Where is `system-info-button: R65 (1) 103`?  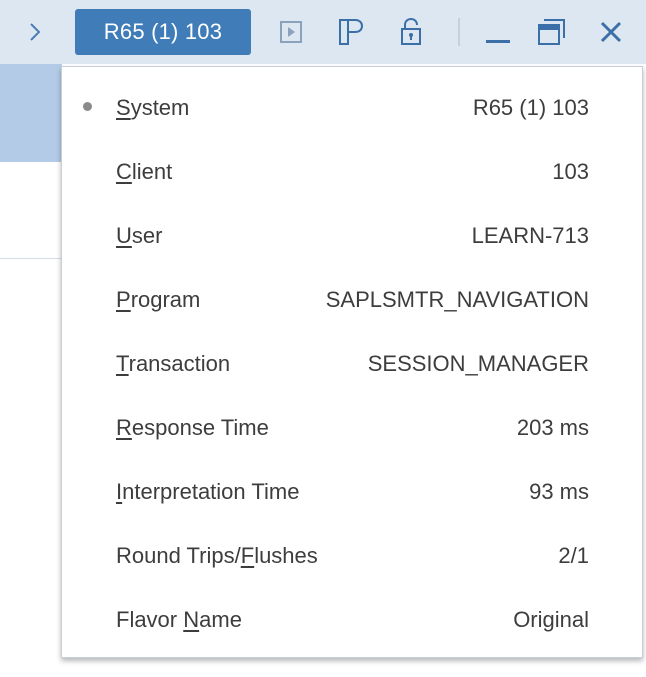 system-info-button: R65 (1) 103 is located at coordinates (163, 32).